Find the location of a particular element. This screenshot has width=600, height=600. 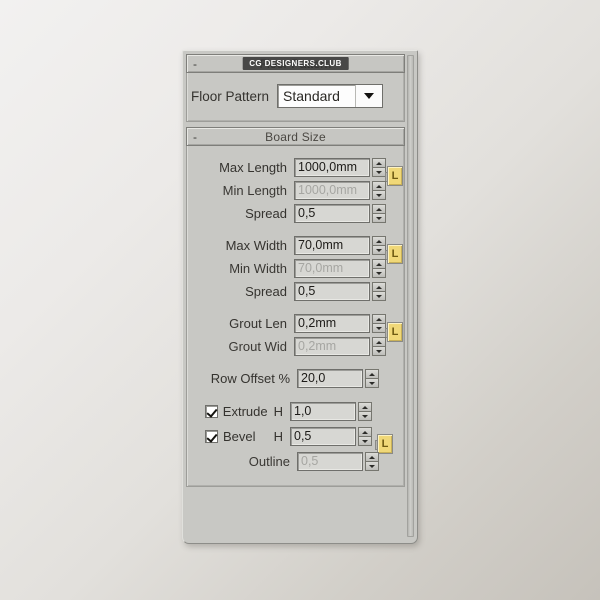

spinner-spread-width: 0,5 is located at coordinates (340, 291).